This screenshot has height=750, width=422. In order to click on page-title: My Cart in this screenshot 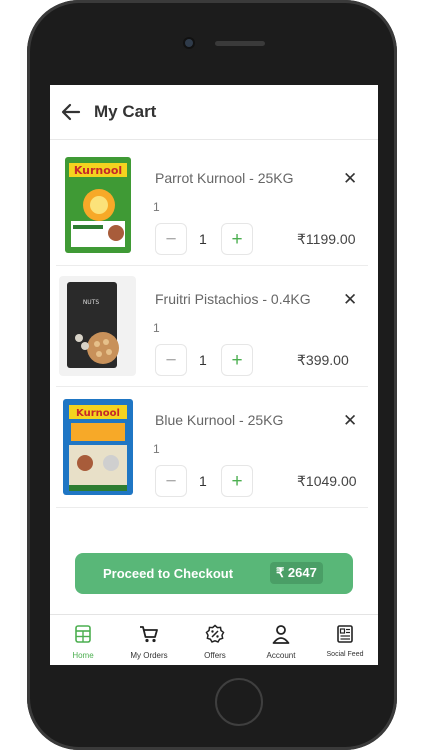, I will do `click(125, 111)`.